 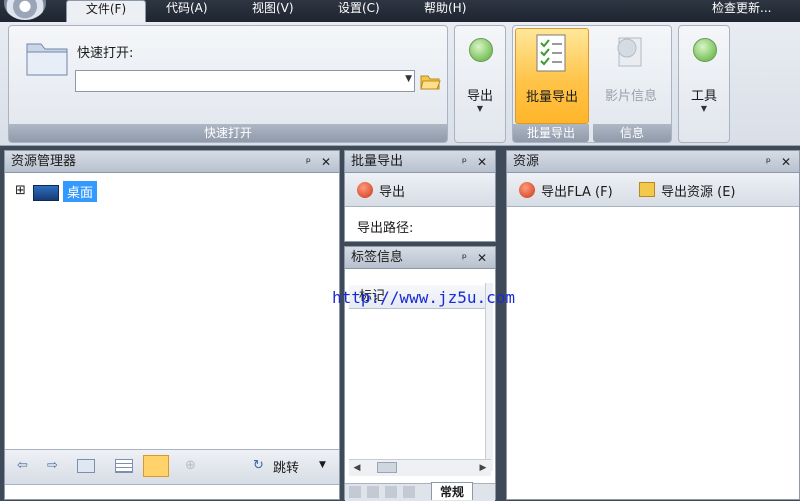 What do you see at coordinates (258, 465) in the screenshot?
I see `goto-icon: ↻` at bounding box center [258, 465].